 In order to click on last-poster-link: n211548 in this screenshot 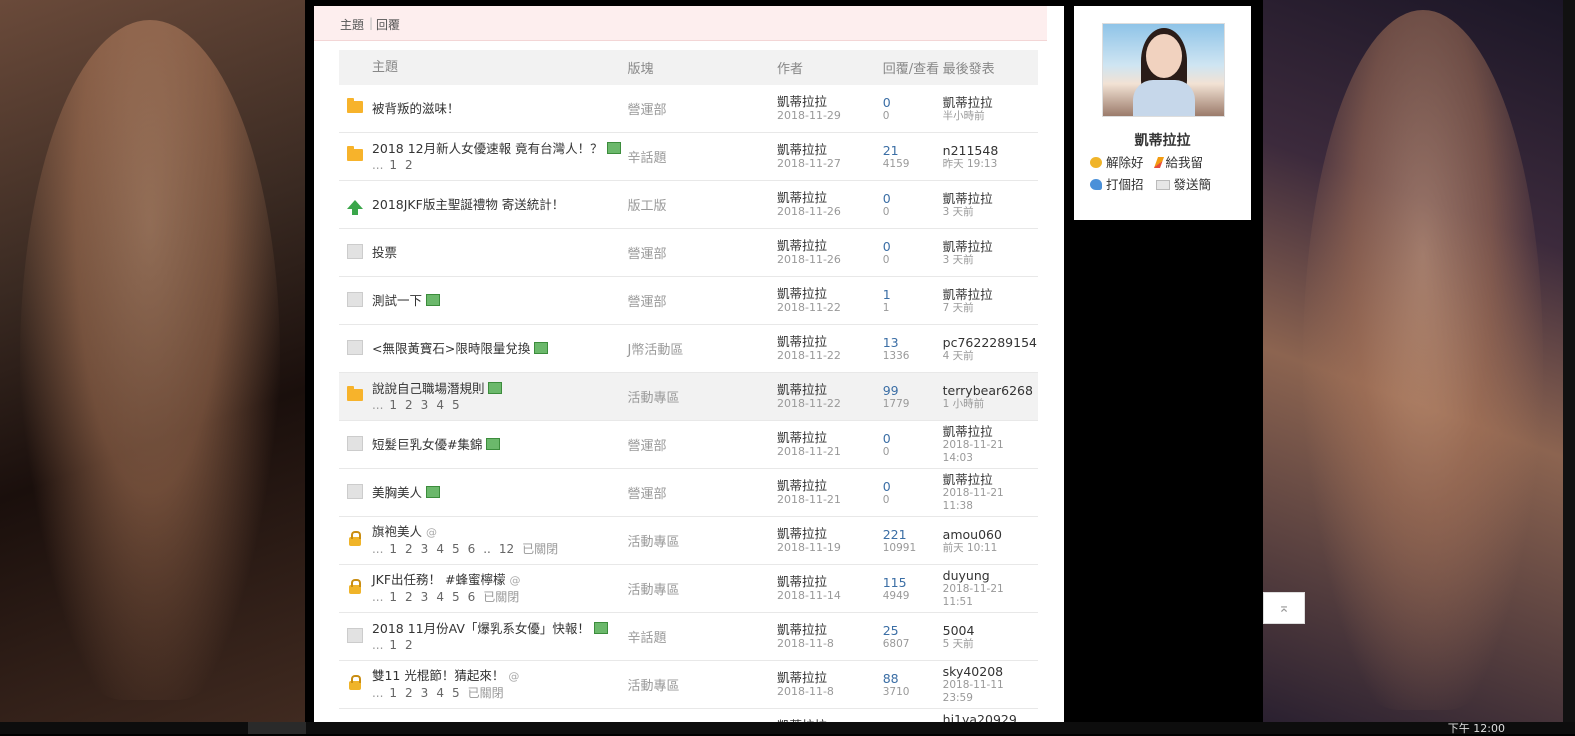, I will do `click(990, 150)`.